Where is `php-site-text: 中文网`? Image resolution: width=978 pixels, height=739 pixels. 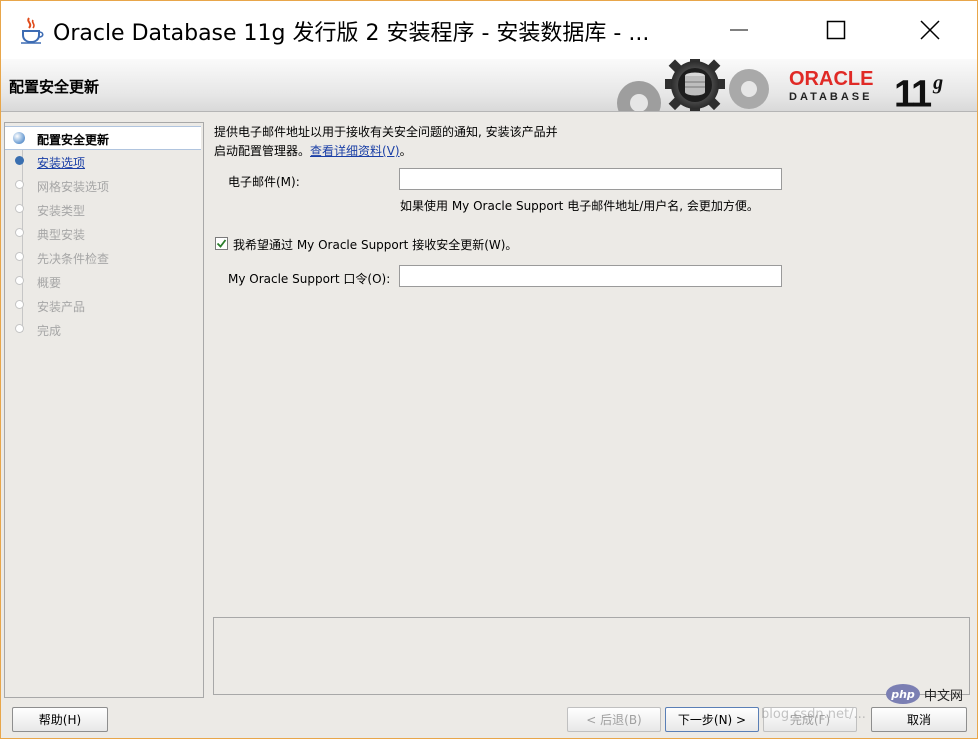 php-site-text: 中文网 is located at coordinates (944, 696).